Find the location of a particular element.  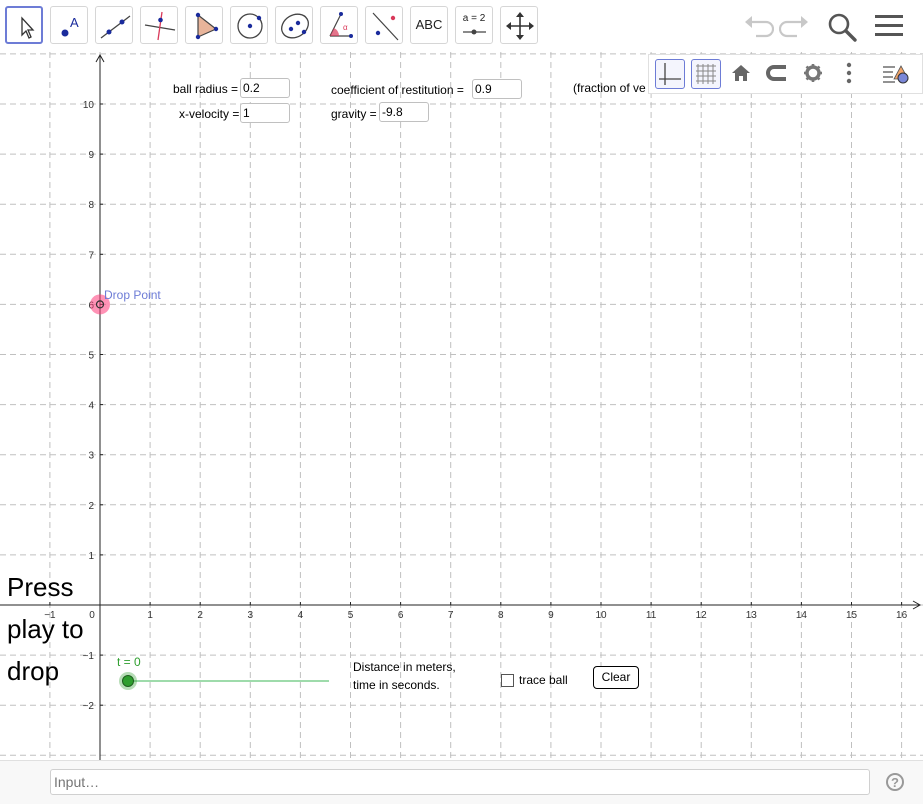

style-bar is located at coordinates (785, 74).